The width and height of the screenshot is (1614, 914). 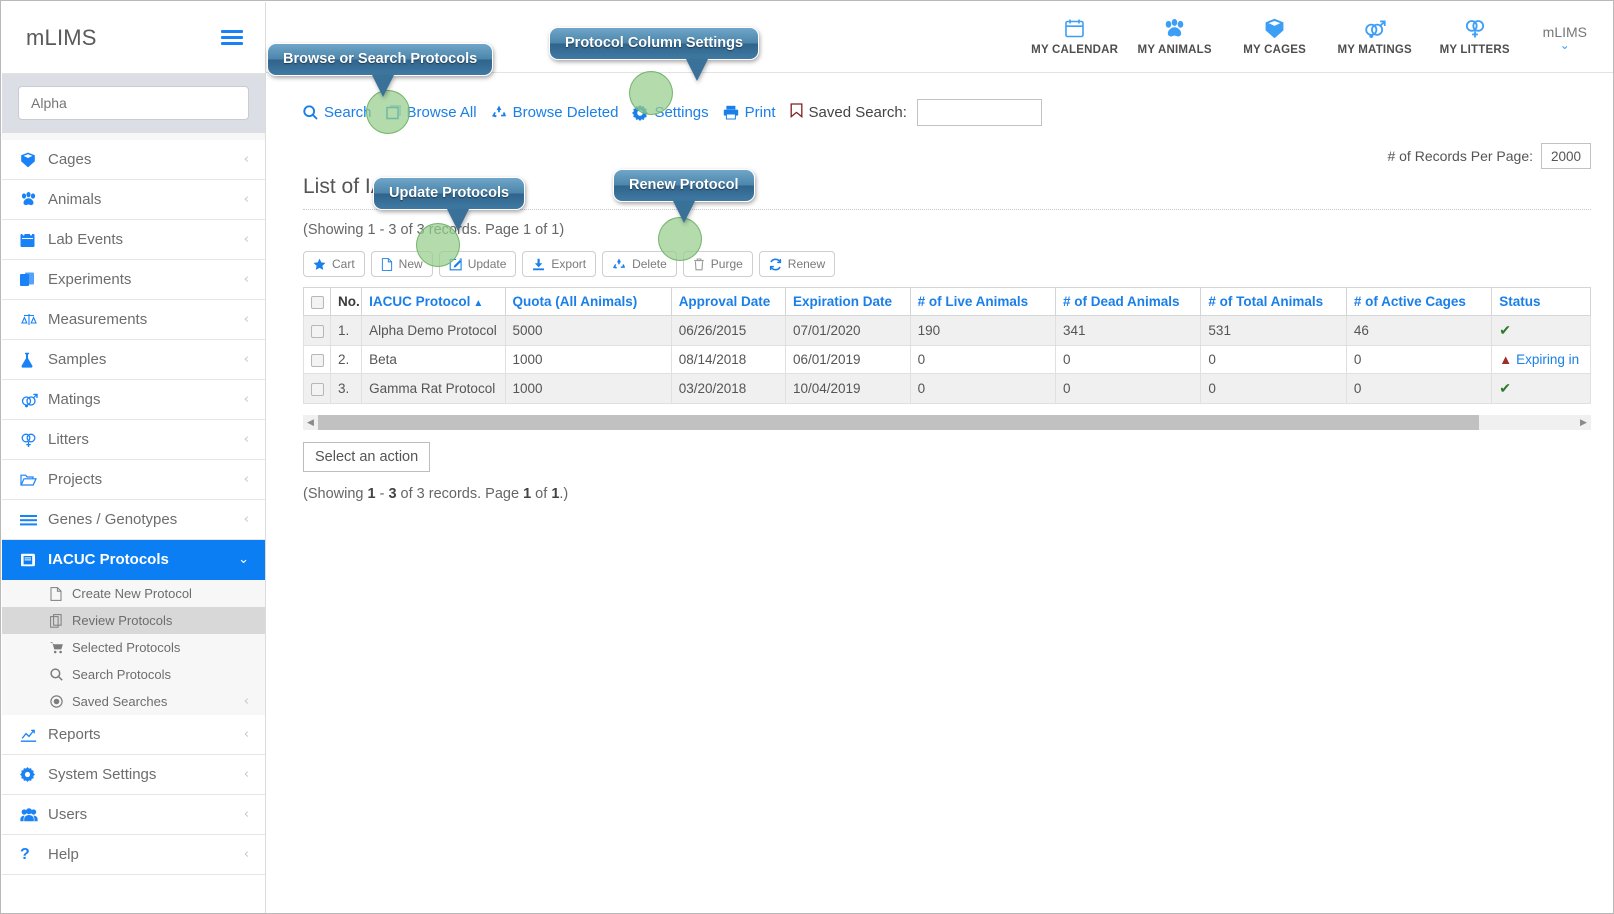 What do you see at coordinates (728, 302) in the screenshot?
I see `col-approval-date: Approval Date` at bounding box center [728, 302].